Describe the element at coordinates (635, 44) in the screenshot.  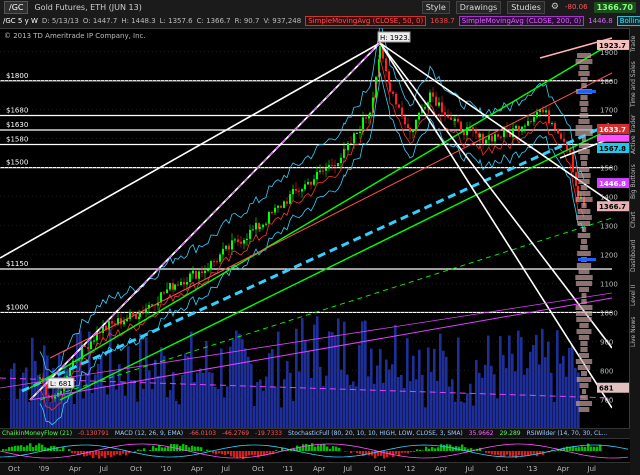
I see `sidebar-tab-trade: Trade` at that location.